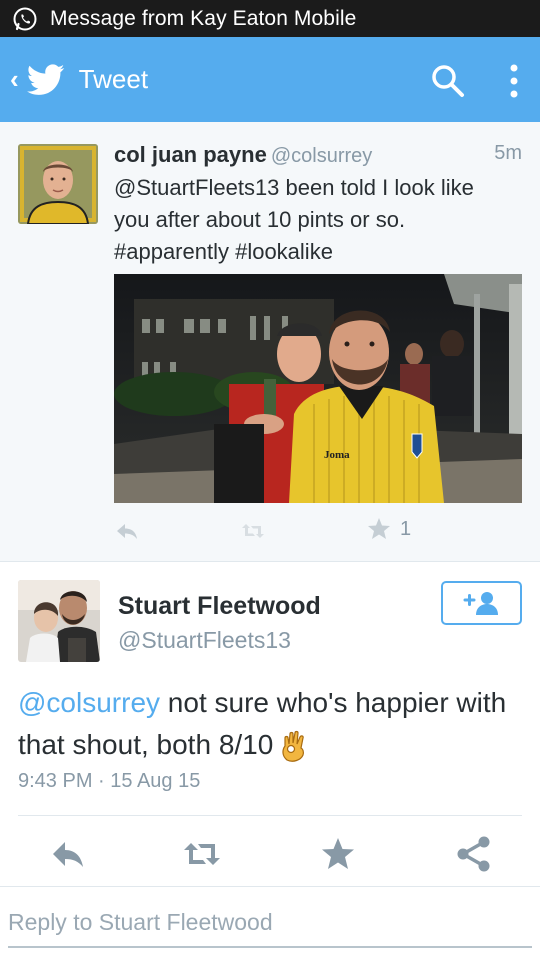 The width and height of the screenshot is (540, 960). I want to click on add-user-icon, so click(480, 603).